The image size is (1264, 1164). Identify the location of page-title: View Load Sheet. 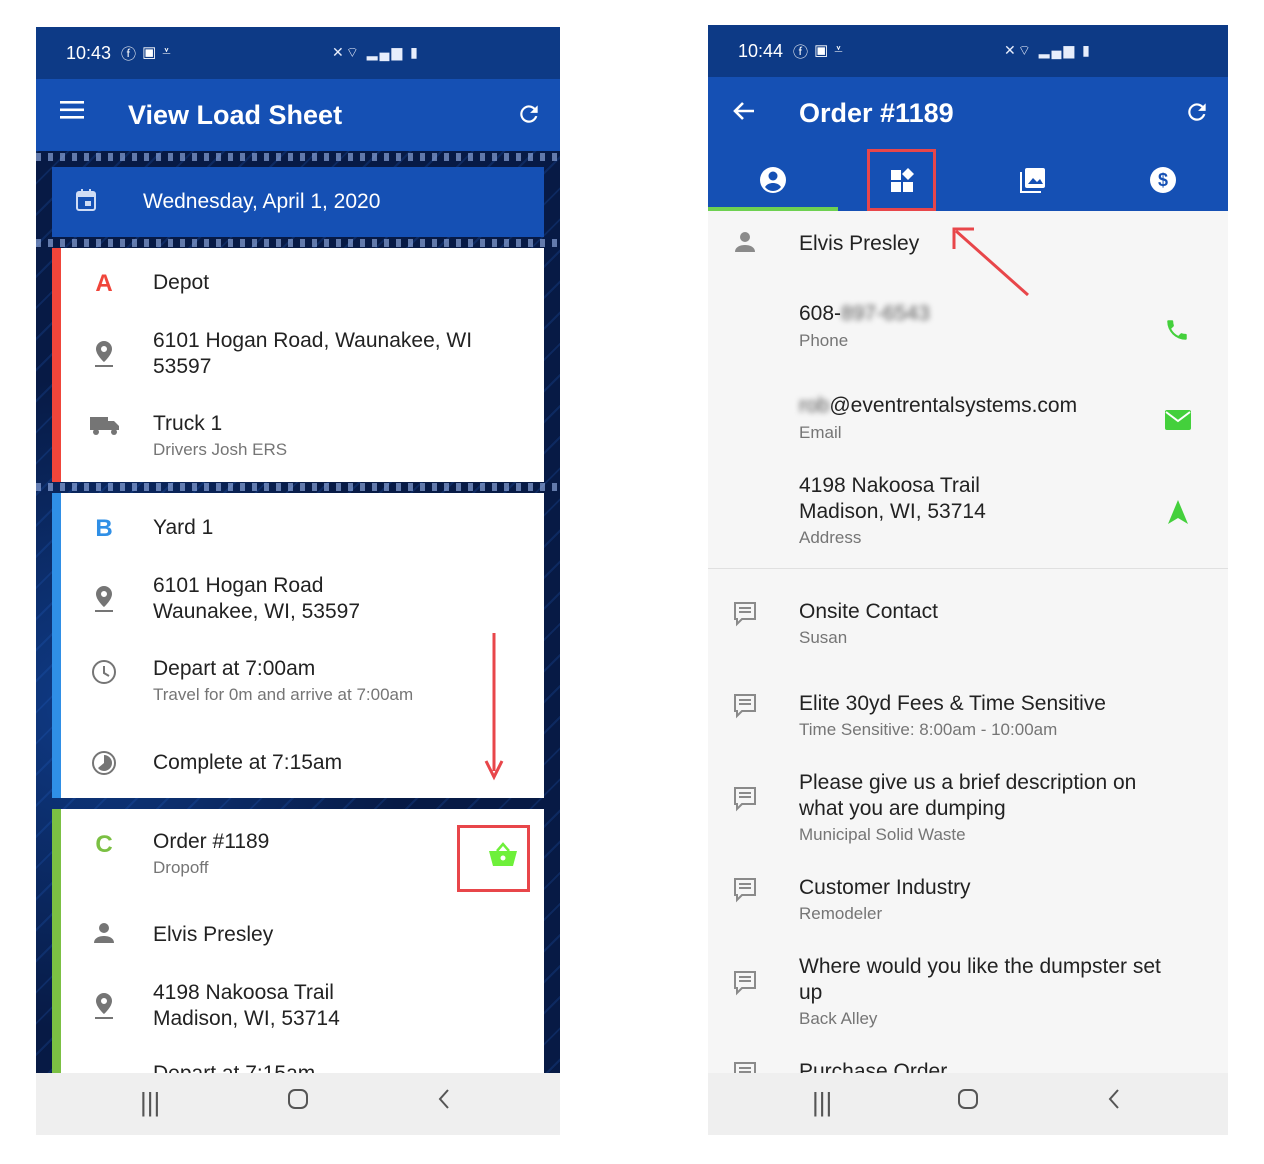
(235, 114).